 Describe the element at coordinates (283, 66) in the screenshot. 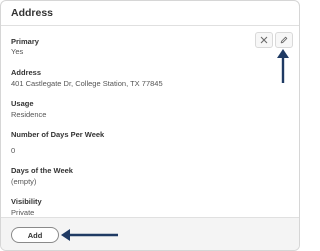

I see `annotation-arrow-up` at that location.